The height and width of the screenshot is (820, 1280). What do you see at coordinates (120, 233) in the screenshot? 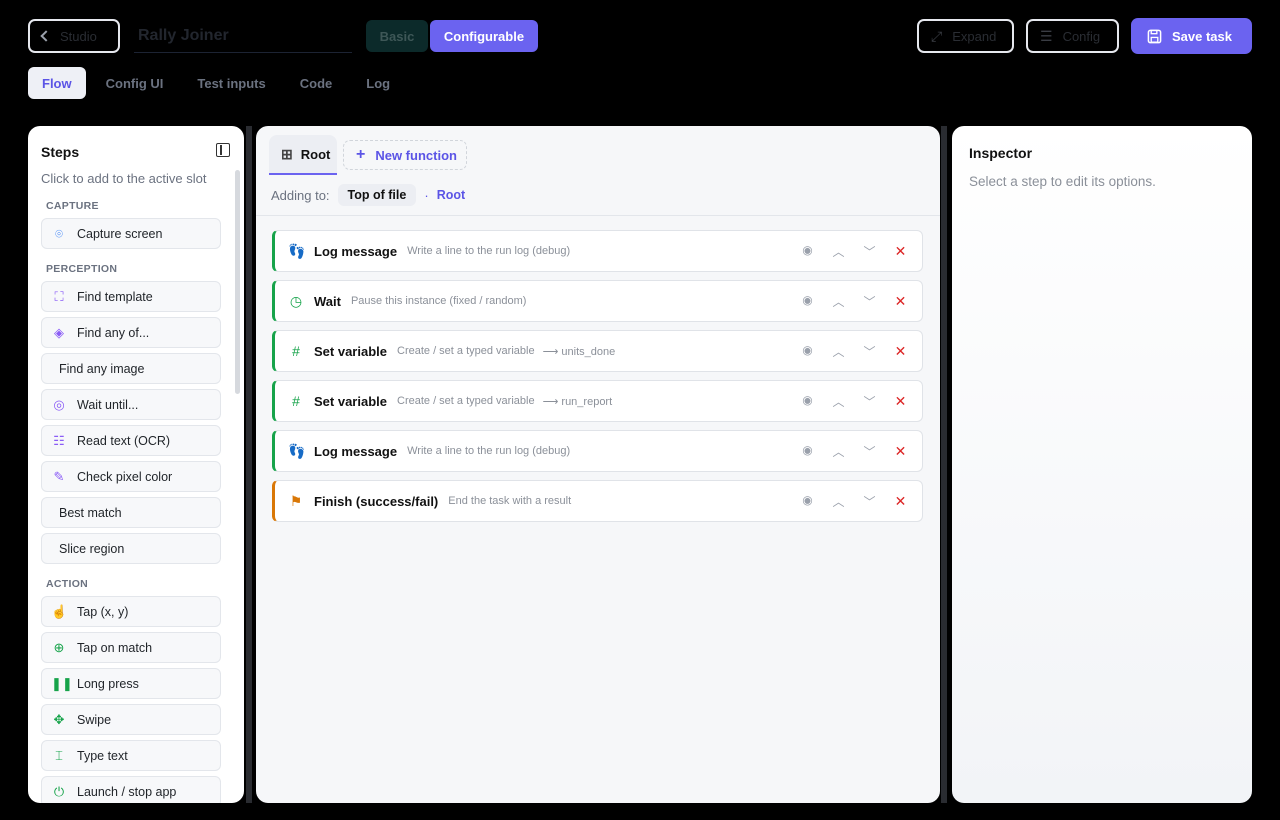
I see `step-label: Capture screen` at bounding box center [120, 233].